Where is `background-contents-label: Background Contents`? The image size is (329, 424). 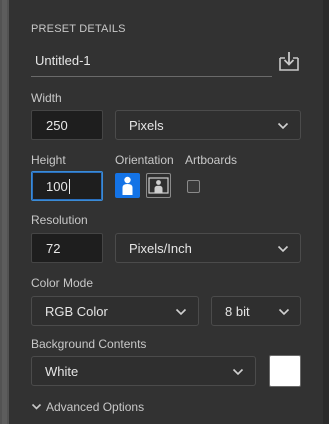 background-contents-label: Background Contents is located at coordinates (89, 344).